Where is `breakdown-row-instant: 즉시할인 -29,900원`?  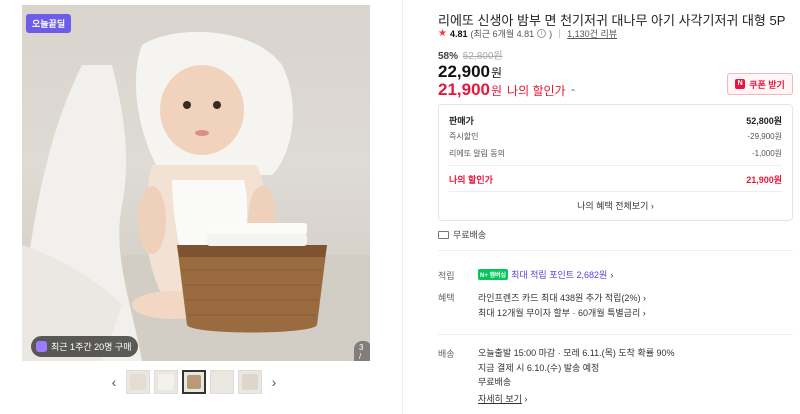
breakdown-row-instant: 즉시할인 -29,900원 is located at coordinates (615, 136).